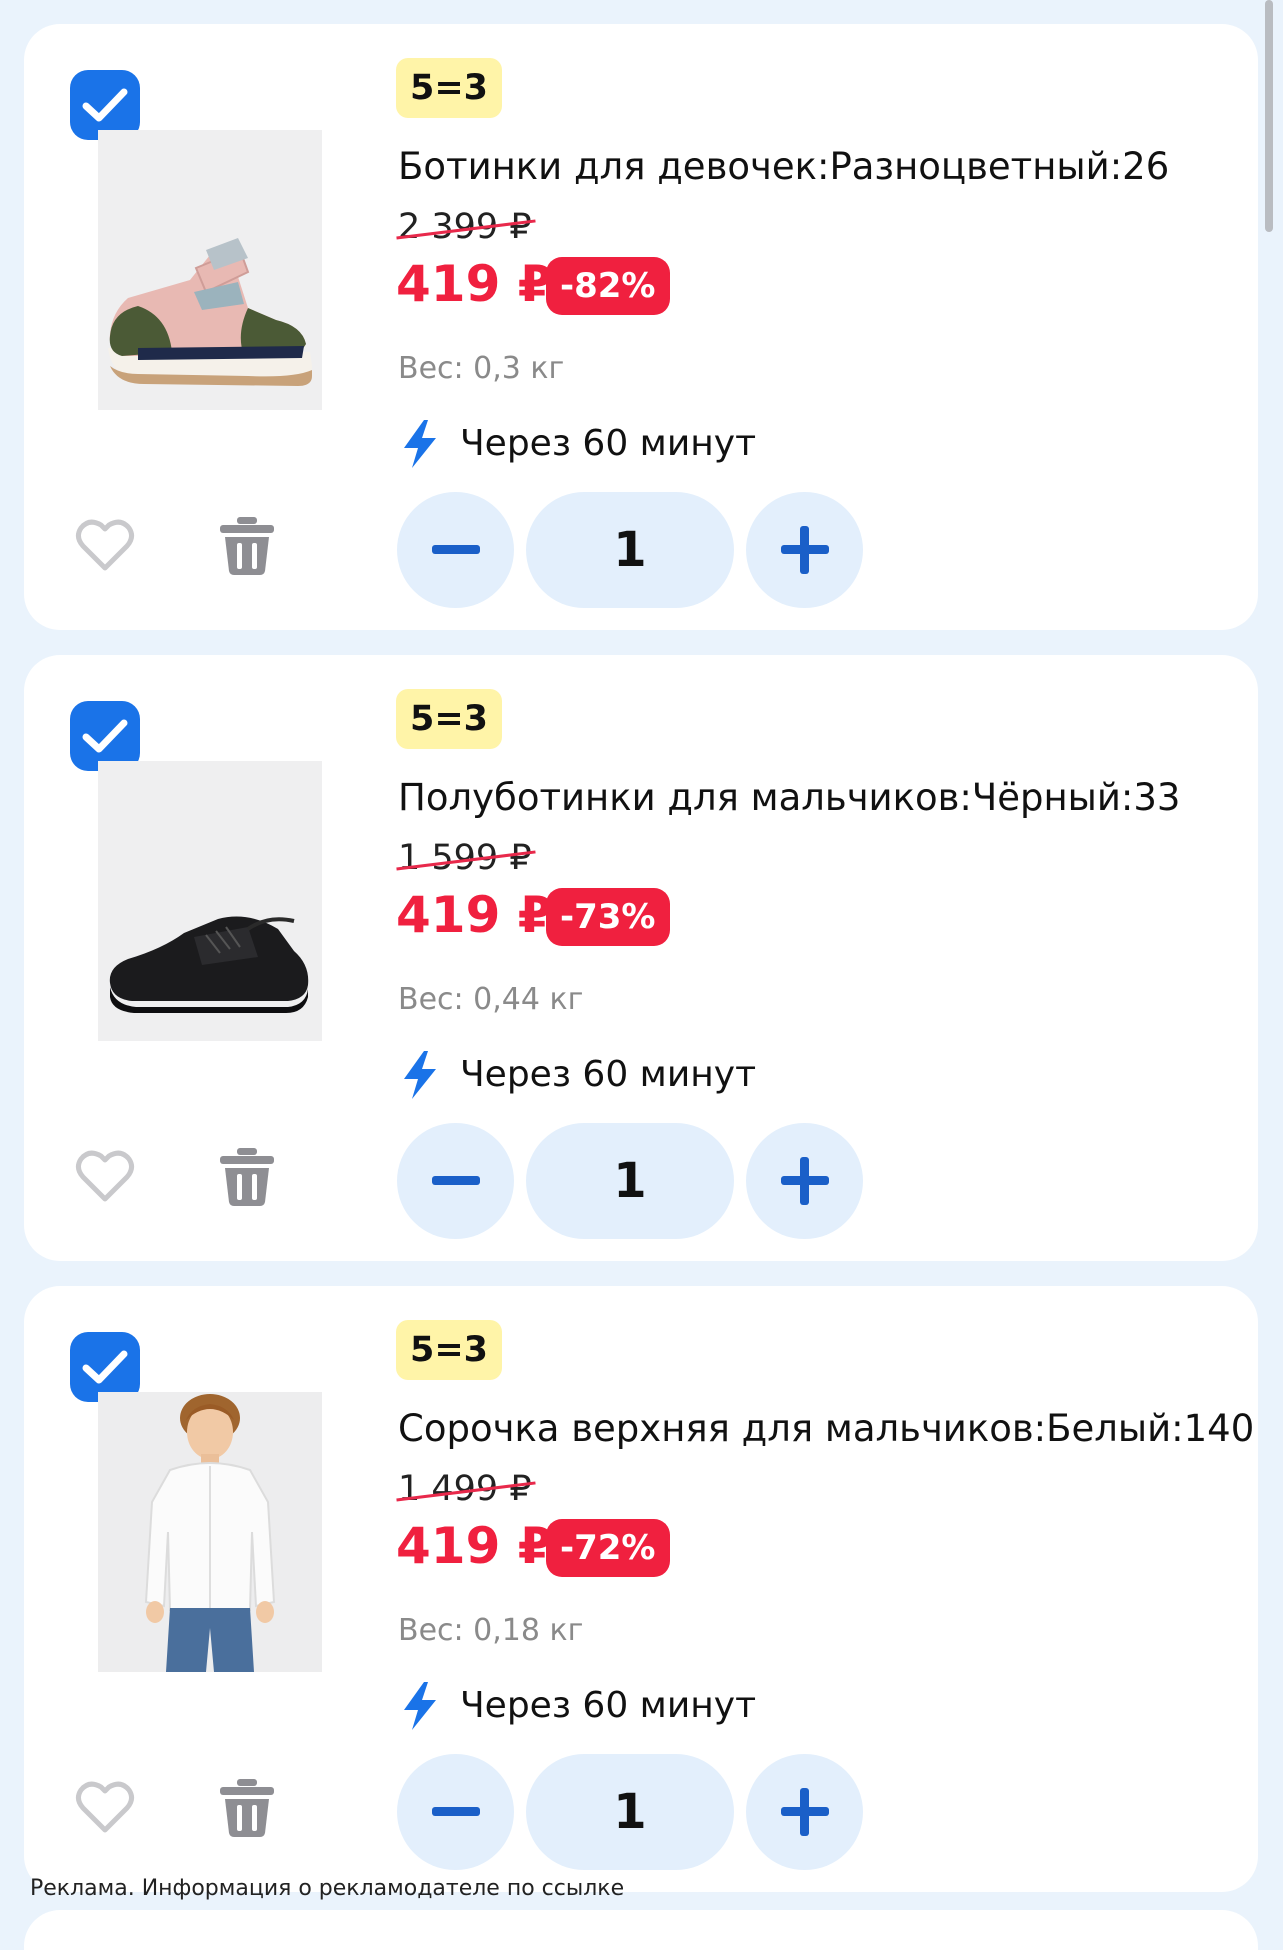 This screenshot has height=1950, width=1283. Describe the element at coordinates (481, 368) in the screenshot. I see `product-weight: Вес: 0,3 кг` at that location.